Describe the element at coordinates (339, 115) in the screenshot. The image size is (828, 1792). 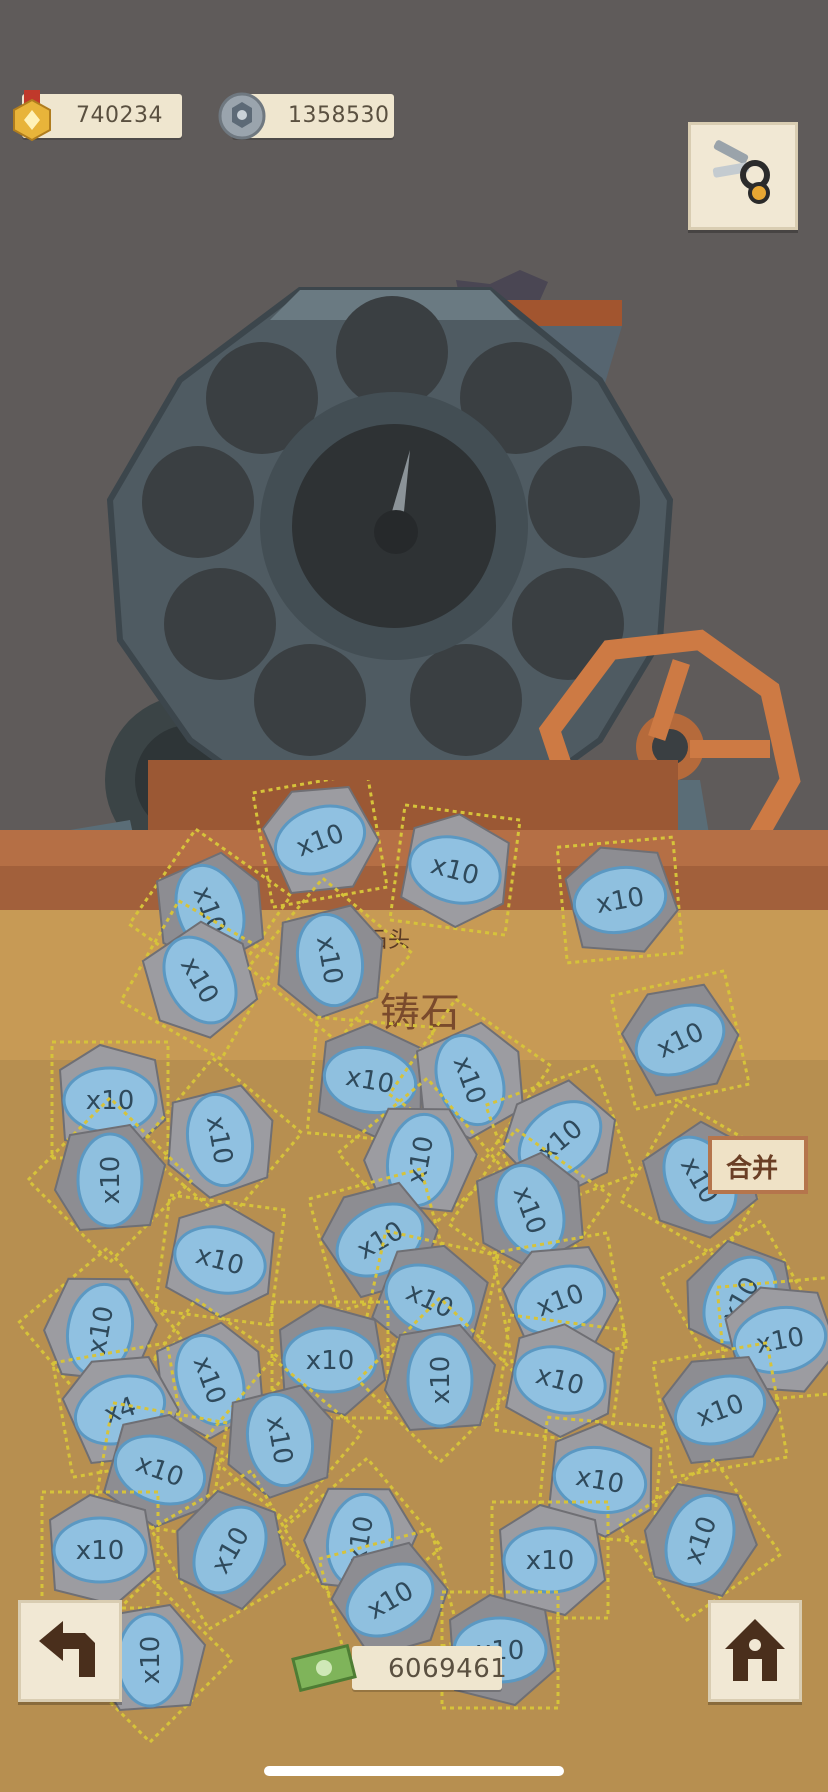
I see `nut-value: 1358530` at that location.